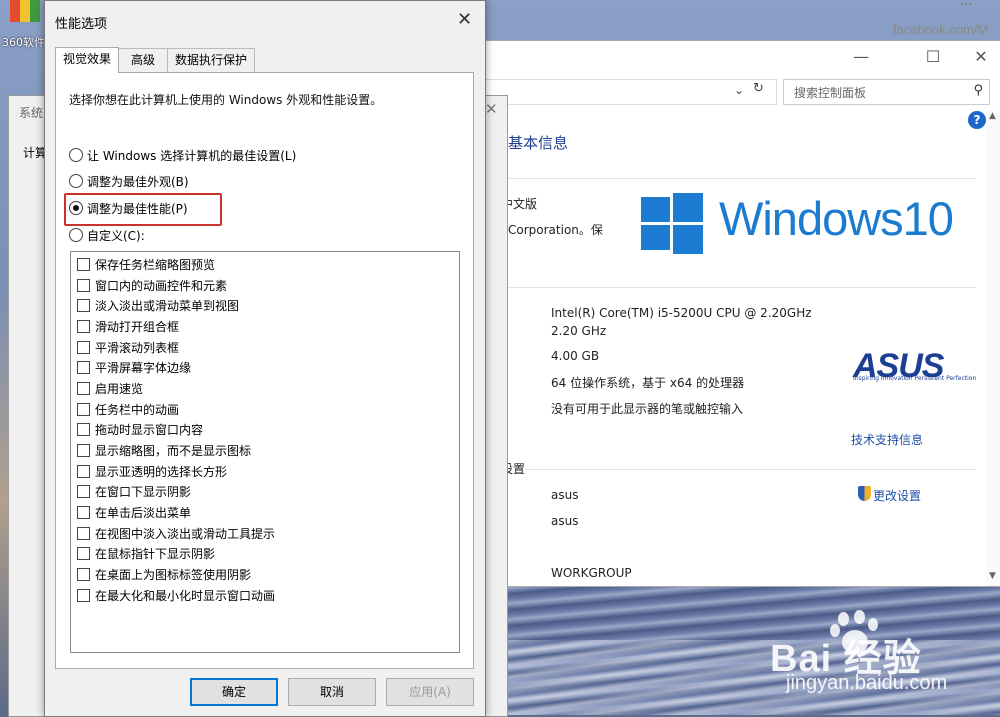 Image resolution: width=1000 pixels, height=717 pixels. I want to click on windows-logo-icon, so click(672, 223).